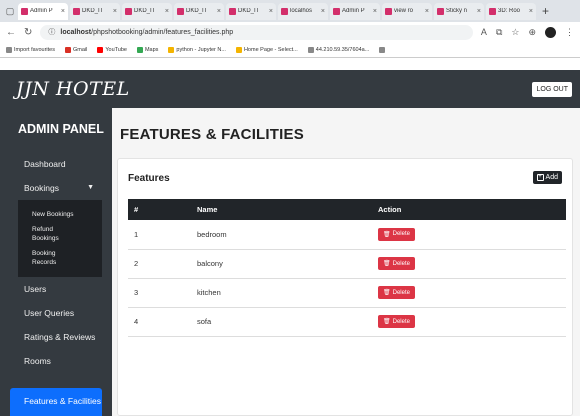 This screenshot has height=416, width=580. Describe the element at coordinates (60, 214) in the screenshot. I see `submenu-item-new-bookings: New Bookings` at that location.